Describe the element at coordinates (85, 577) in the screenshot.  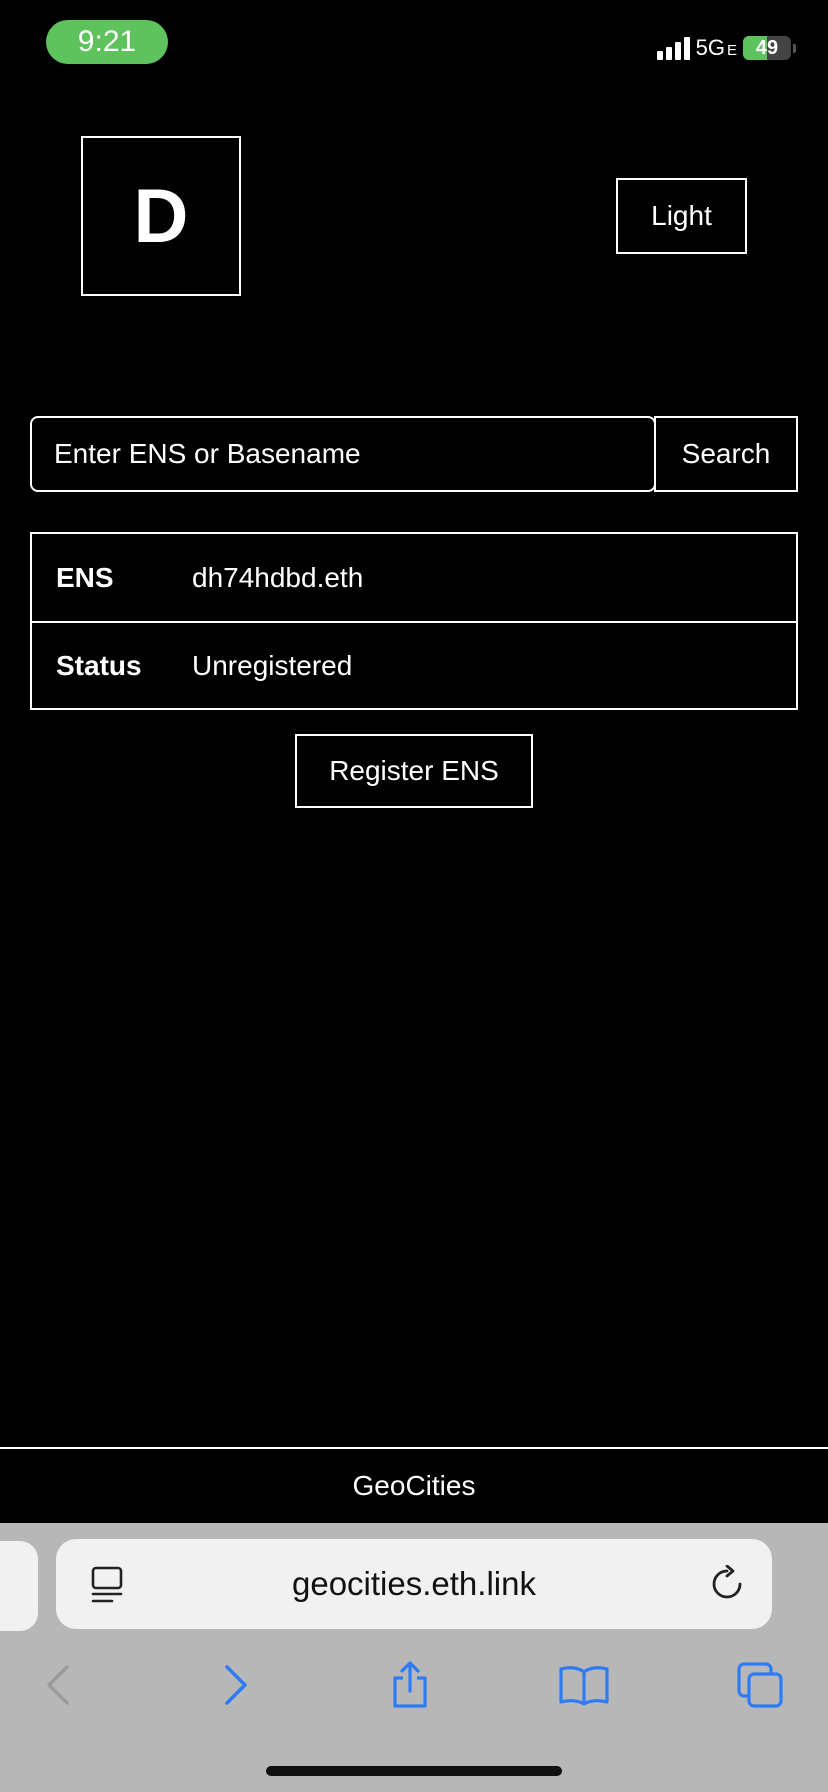
I see `info-key: ENS` at that location.